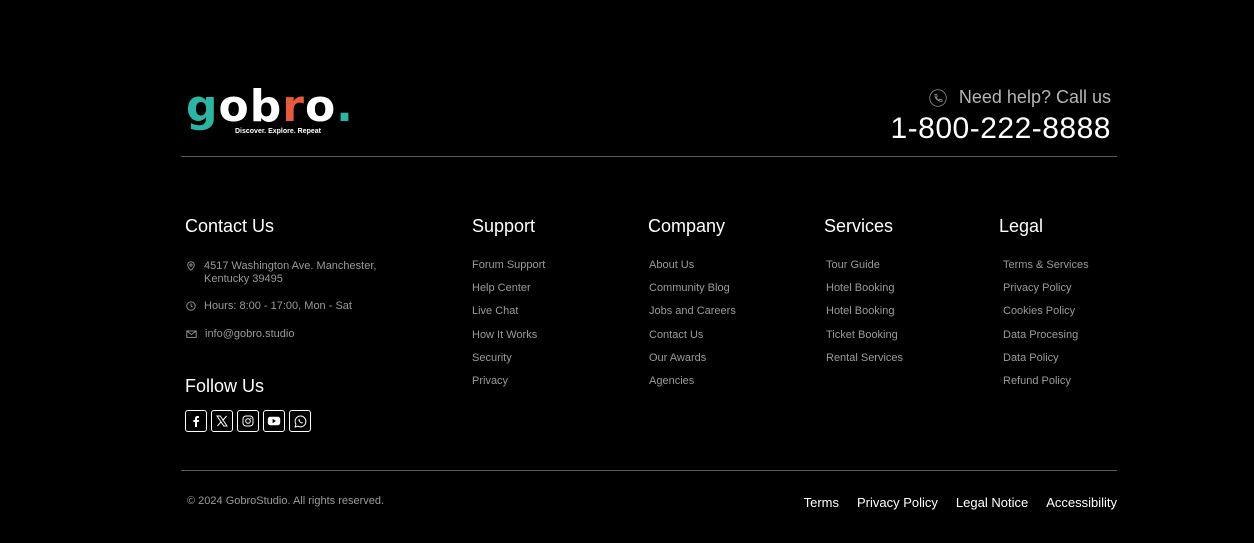 This screenshot has width=1254, height=543. I want to click on company-link: Community Blog, so click(689, 288).